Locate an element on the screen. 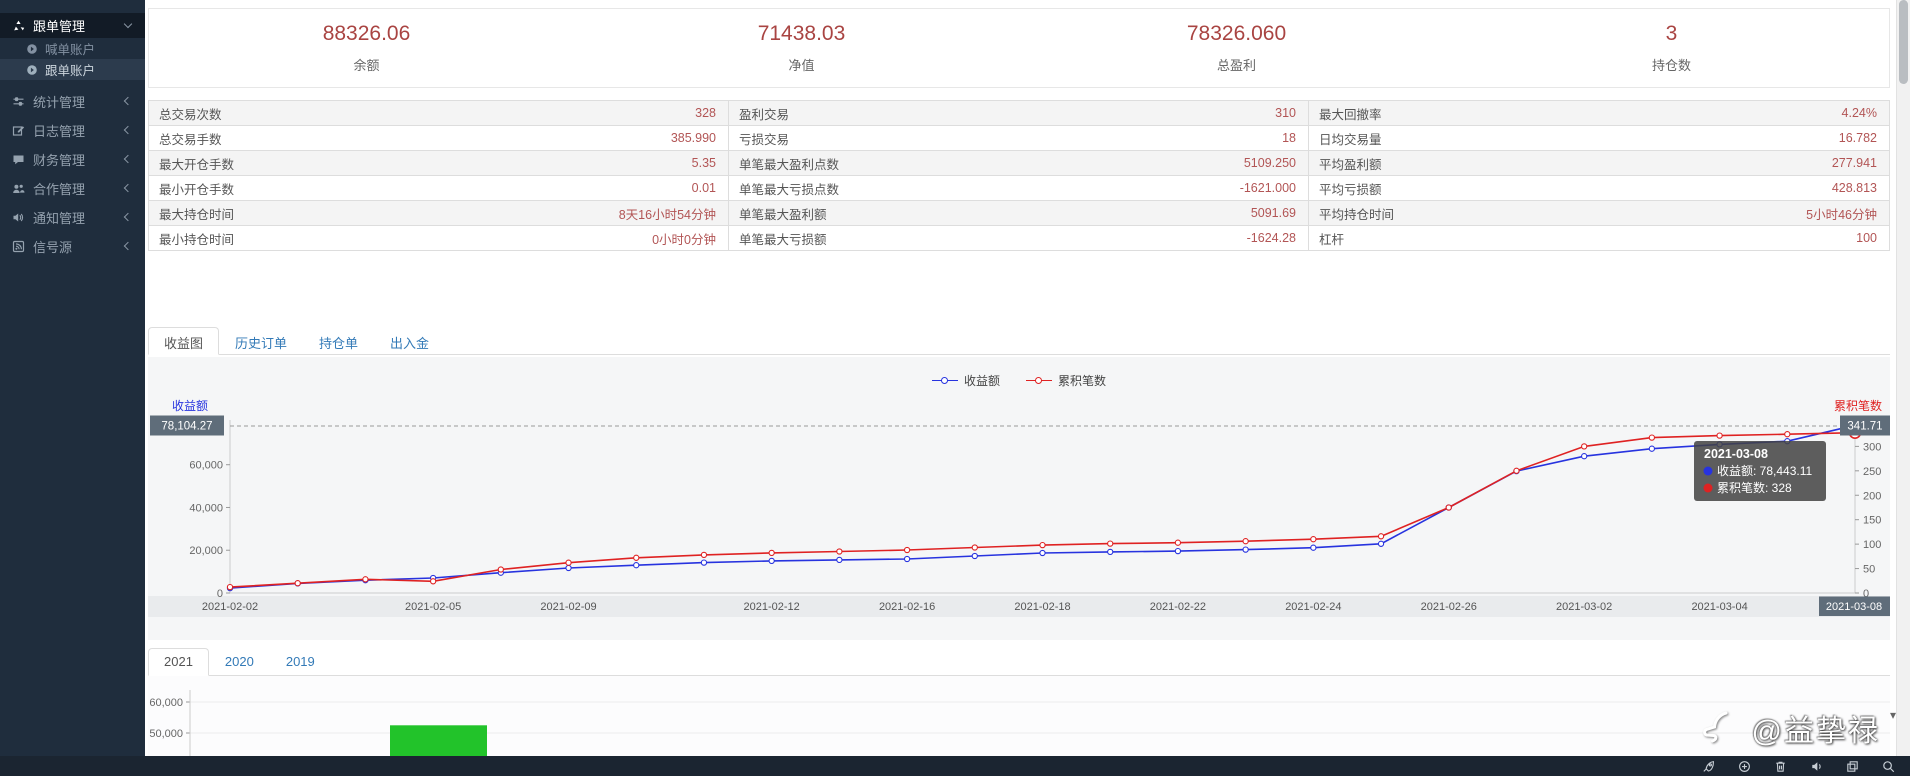  right-tick-label: 300 is located at coordinates (1872, 447).